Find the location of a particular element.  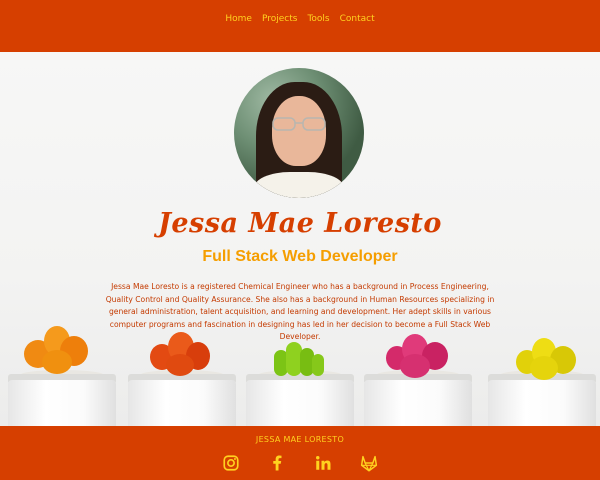

linkedin-icon is located at coordinates (323, 463).